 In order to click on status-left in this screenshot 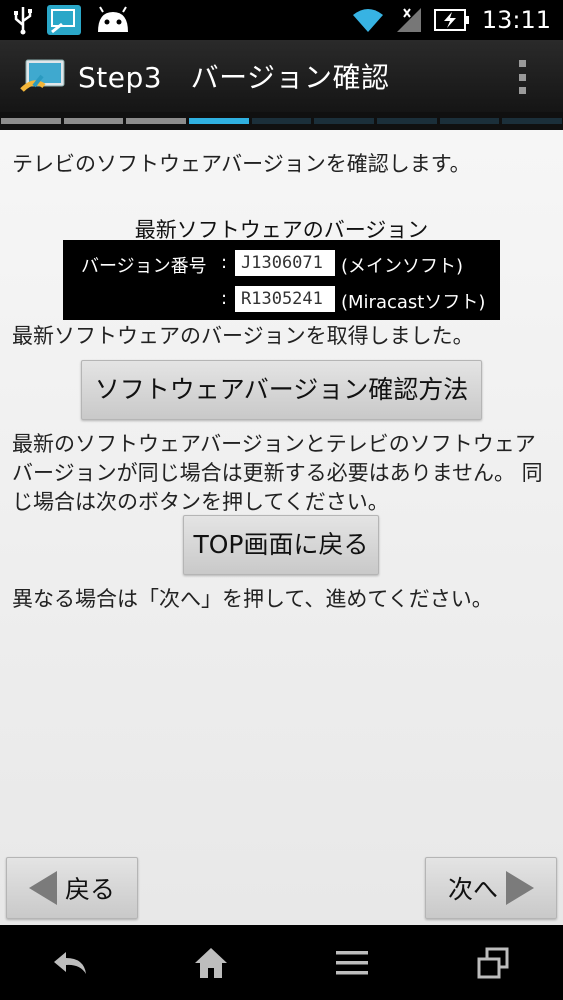, I will do `click(72, 20)`.